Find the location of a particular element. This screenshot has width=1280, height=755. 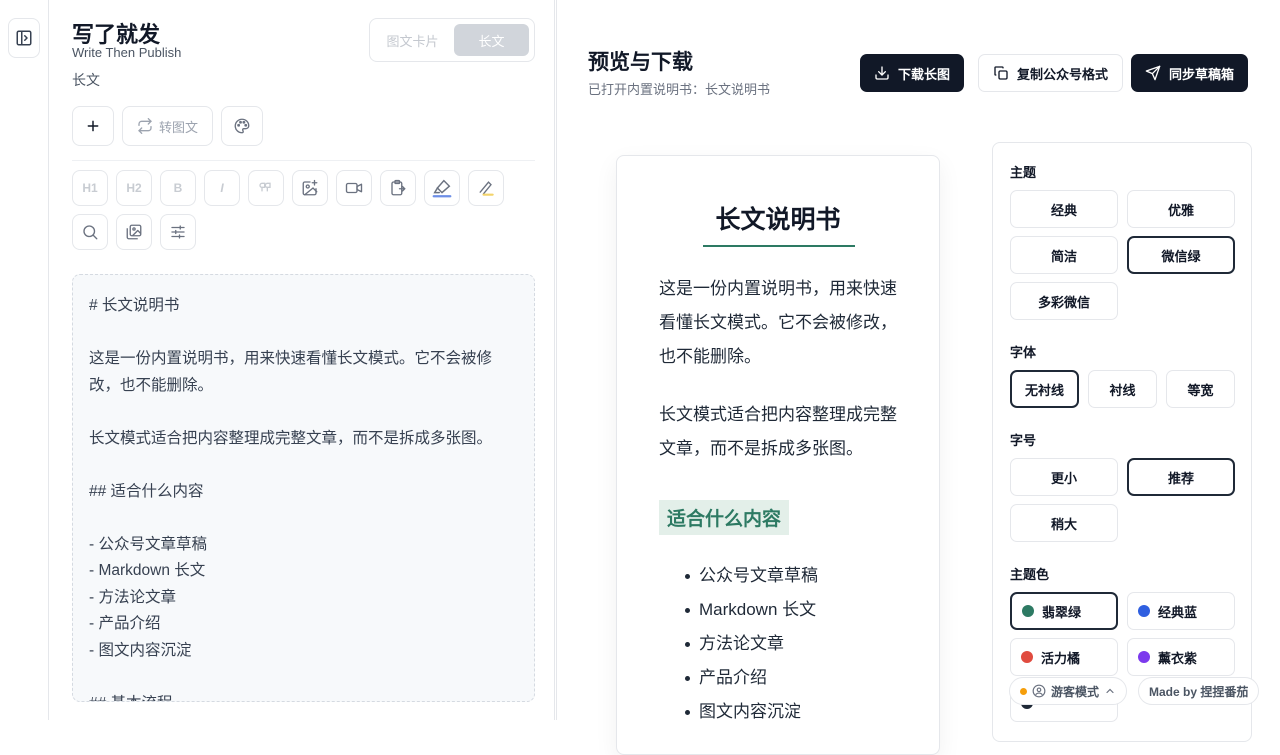

palette-icon is located at coordinates (242, 126).